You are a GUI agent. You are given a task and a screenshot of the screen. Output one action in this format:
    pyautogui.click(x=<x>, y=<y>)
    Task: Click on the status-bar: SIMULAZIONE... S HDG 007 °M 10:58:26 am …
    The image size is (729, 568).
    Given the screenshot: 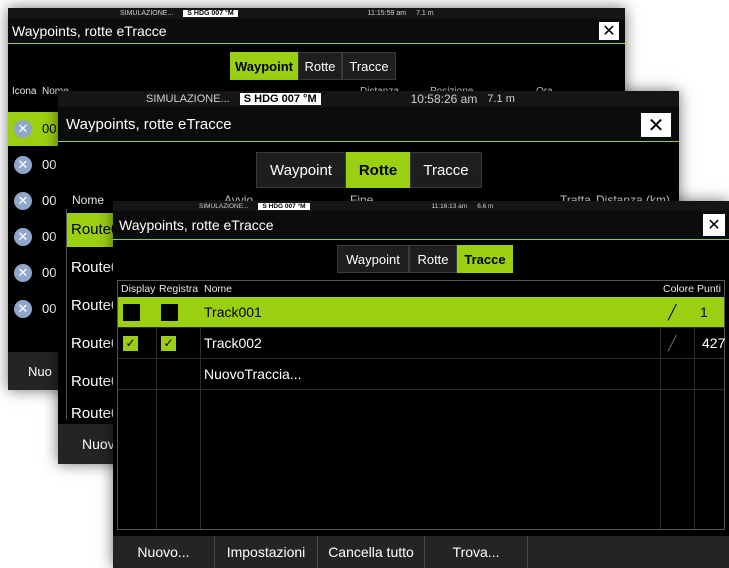 What is the action you would take?
    pyautogui.click(x=368, y=99)
    